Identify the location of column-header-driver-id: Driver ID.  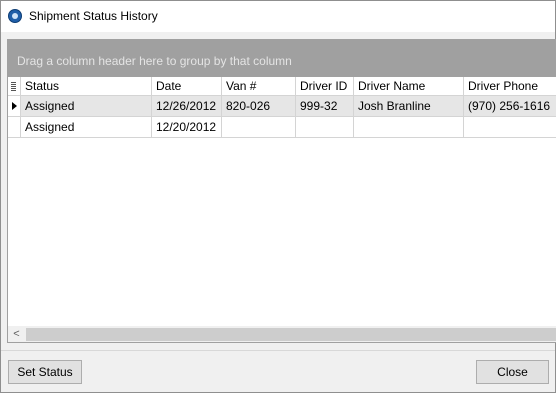
(325, 86).